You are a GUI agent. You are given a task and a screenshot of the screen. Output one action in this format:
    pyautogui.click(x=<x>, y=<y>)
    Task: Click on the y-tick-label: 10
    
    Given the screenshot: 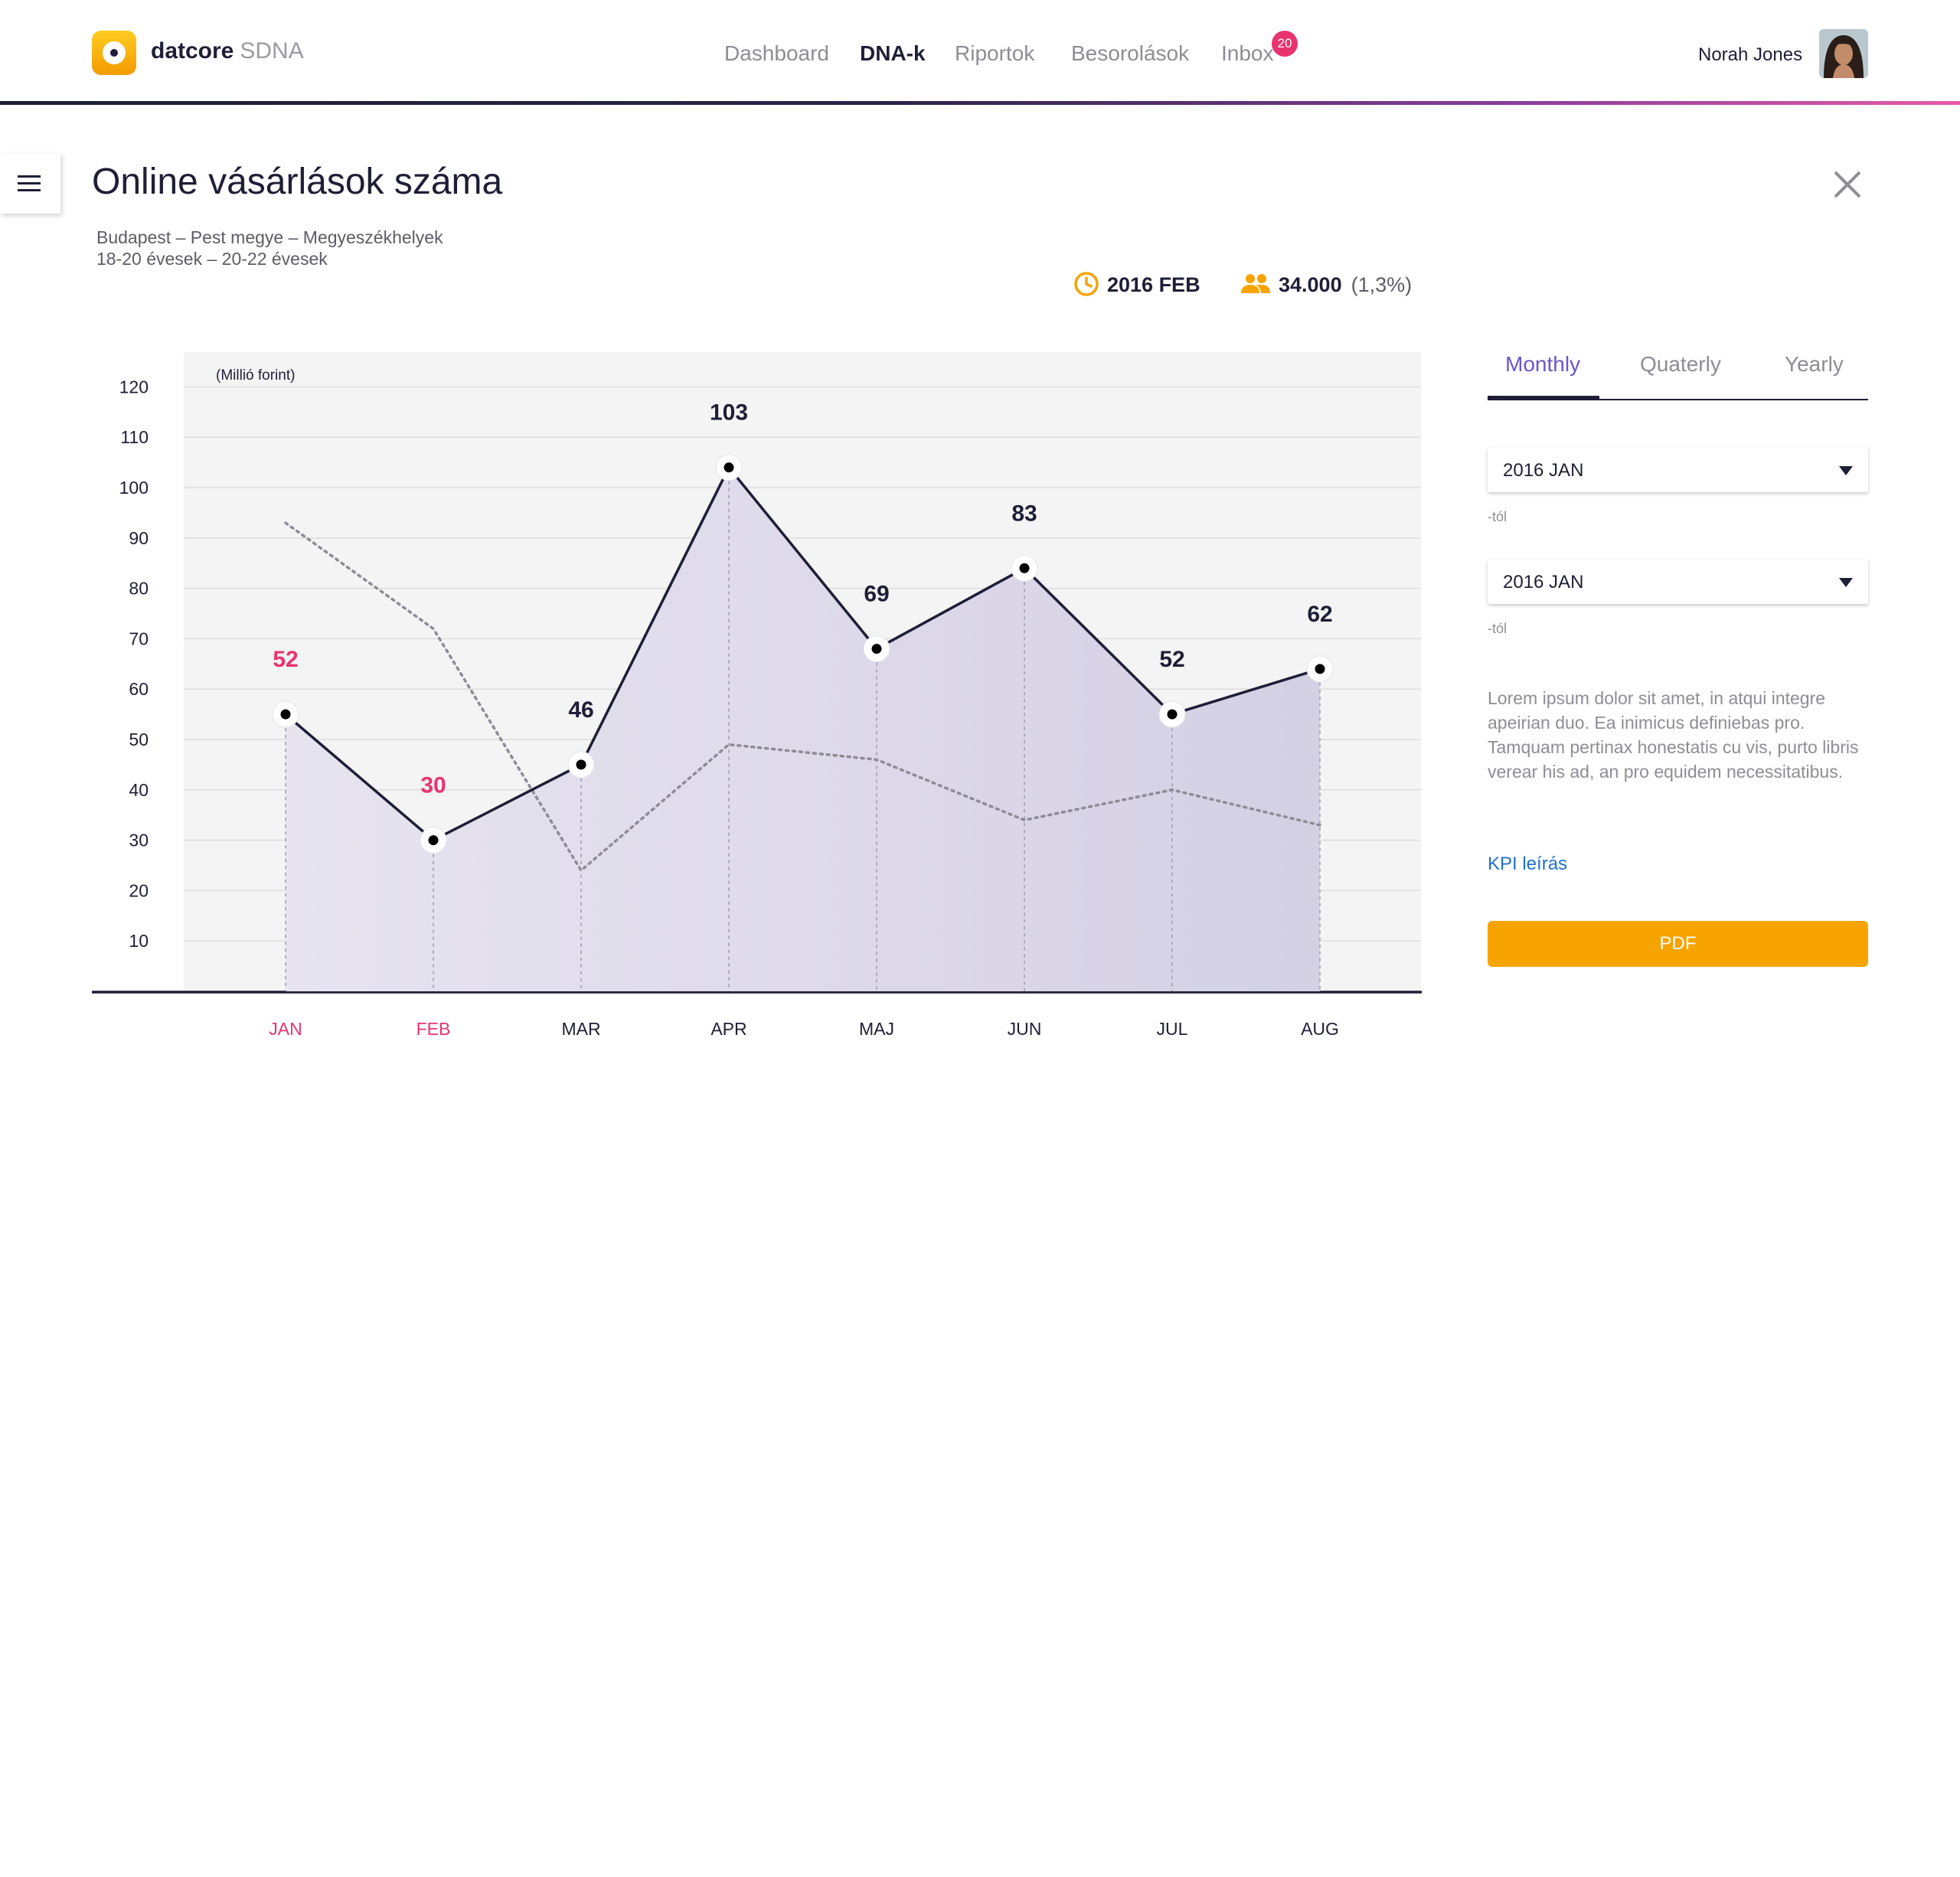 What is the action you would take?
    pyautogui.click(x=139, y=941)
    